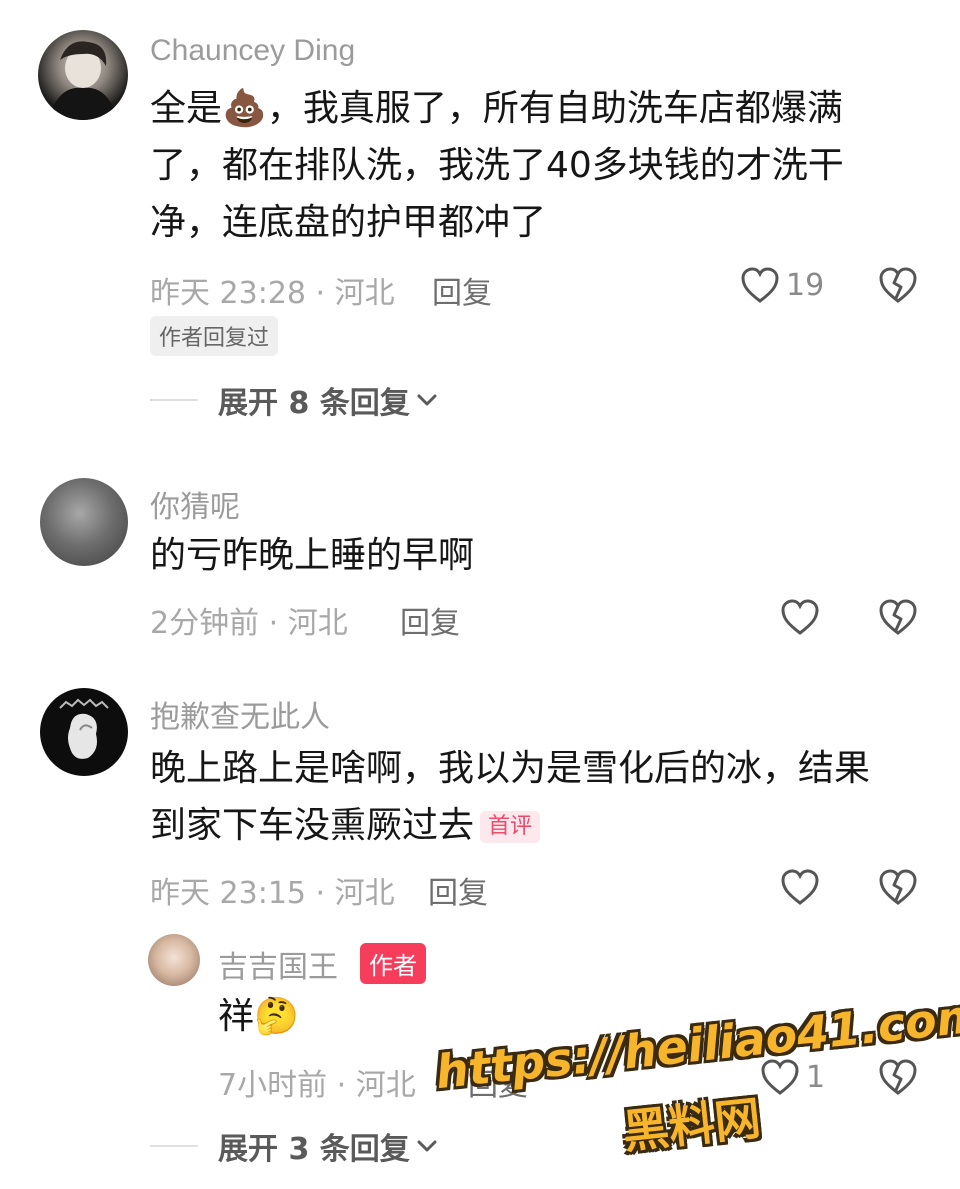  I want to click on first-comment-tag: 首评, so click(510, 827).